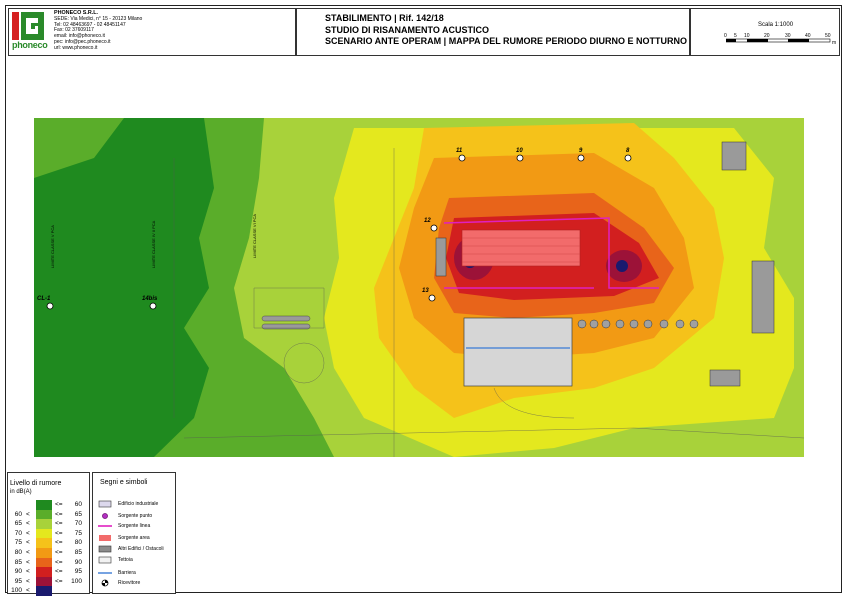  I want to click on company-url: url: www.phoneco.it, so click(76, 47).